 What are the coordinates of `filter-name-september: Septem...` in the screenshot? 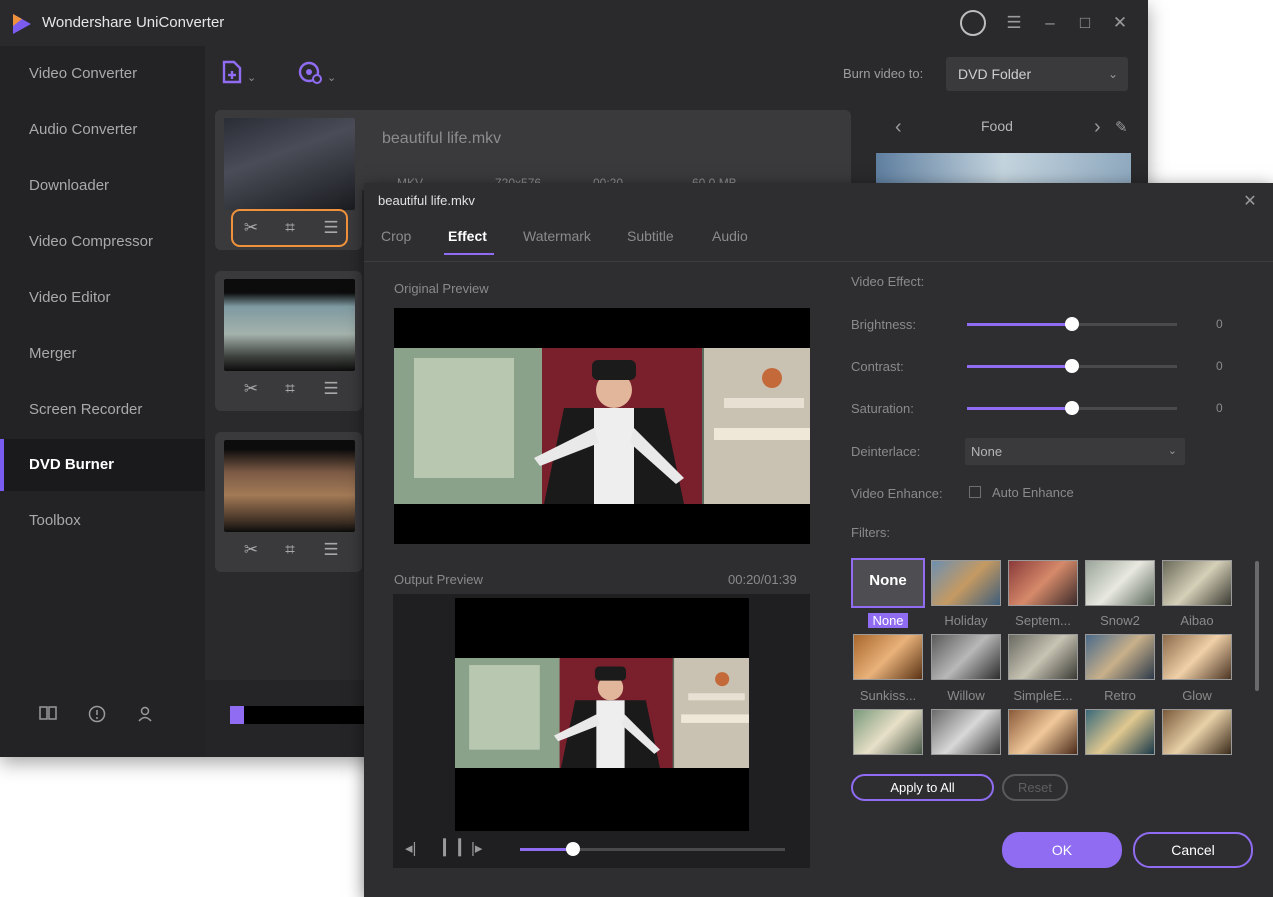 It's located at (1043, 620).